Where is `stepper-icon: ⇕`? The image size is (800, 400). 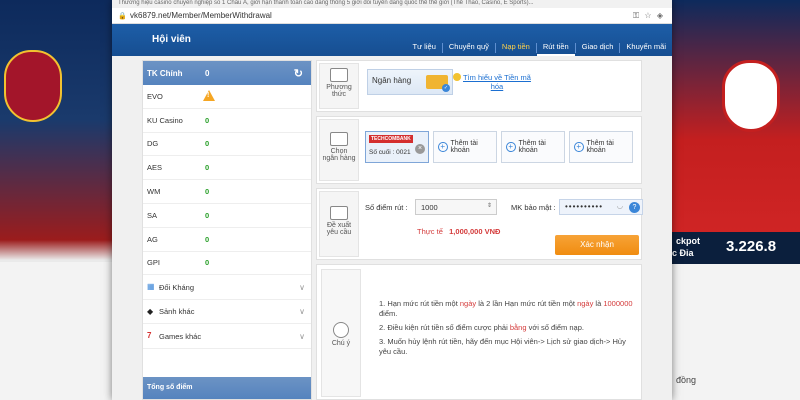
stepper-icon: ⇕ is located at coordinates (489, 205).